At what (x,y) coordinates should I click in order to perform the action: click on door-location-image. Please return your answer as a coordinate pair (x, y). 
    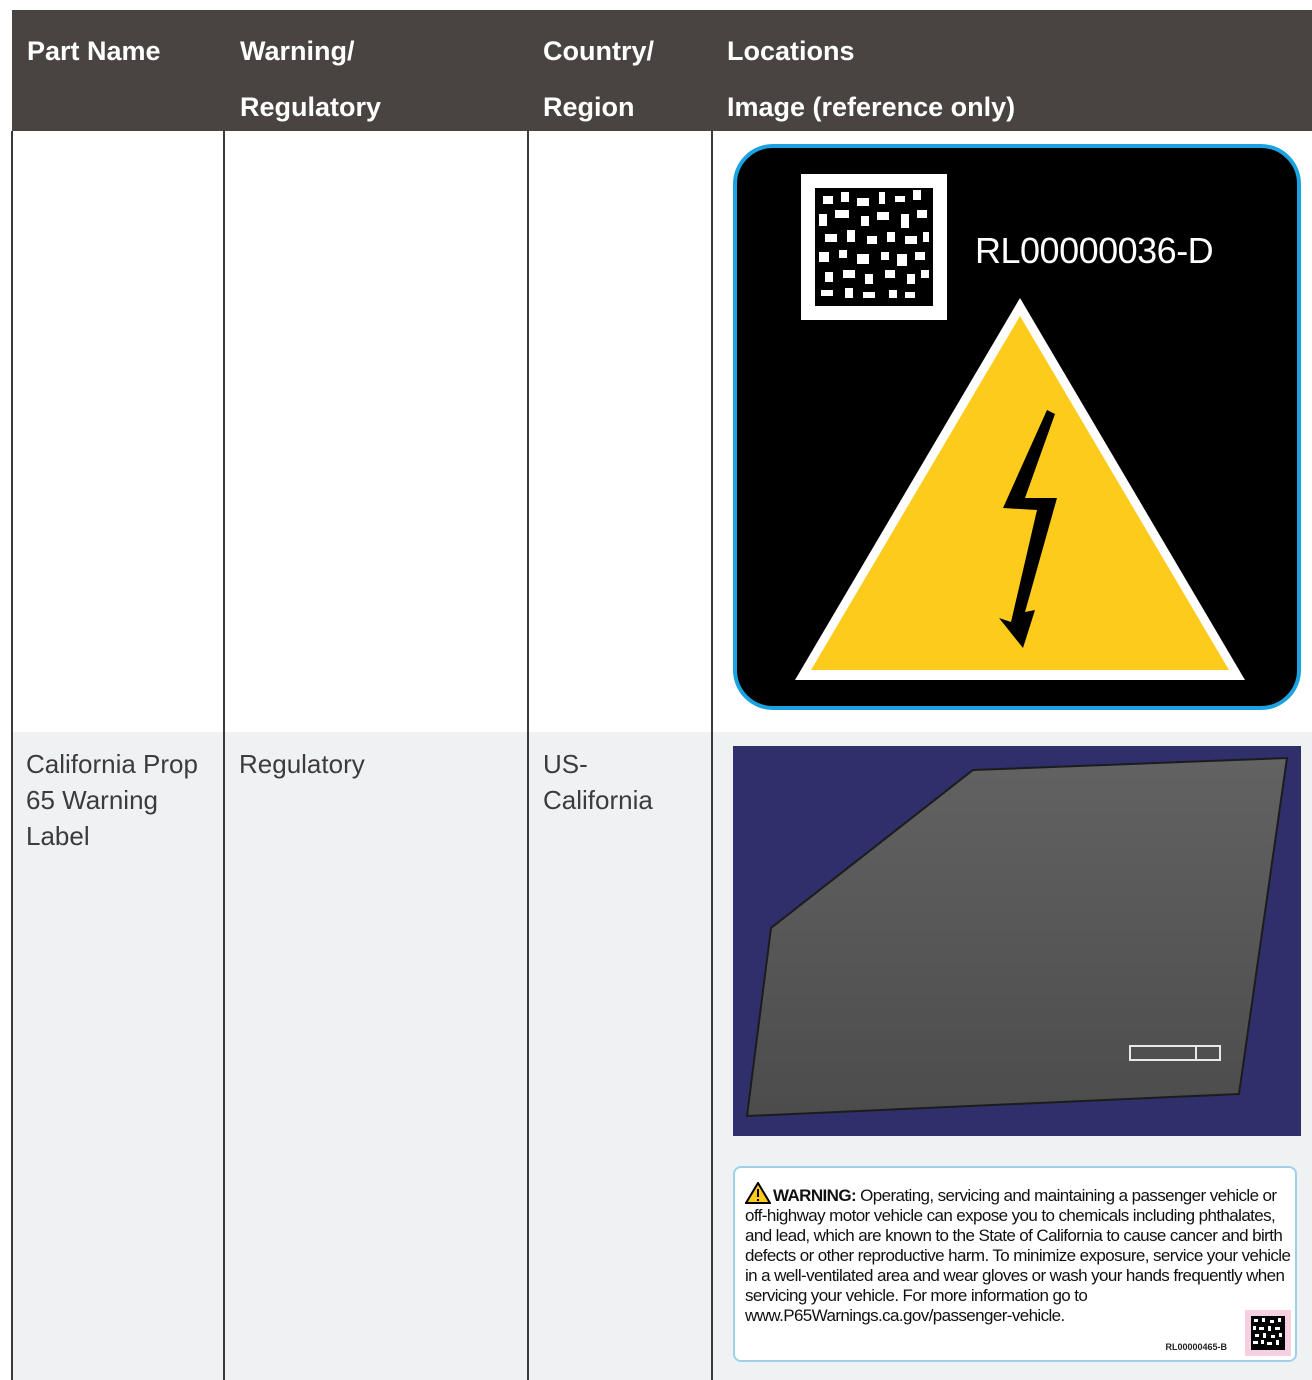
    Looking at the image, I should click on (1017, 941).